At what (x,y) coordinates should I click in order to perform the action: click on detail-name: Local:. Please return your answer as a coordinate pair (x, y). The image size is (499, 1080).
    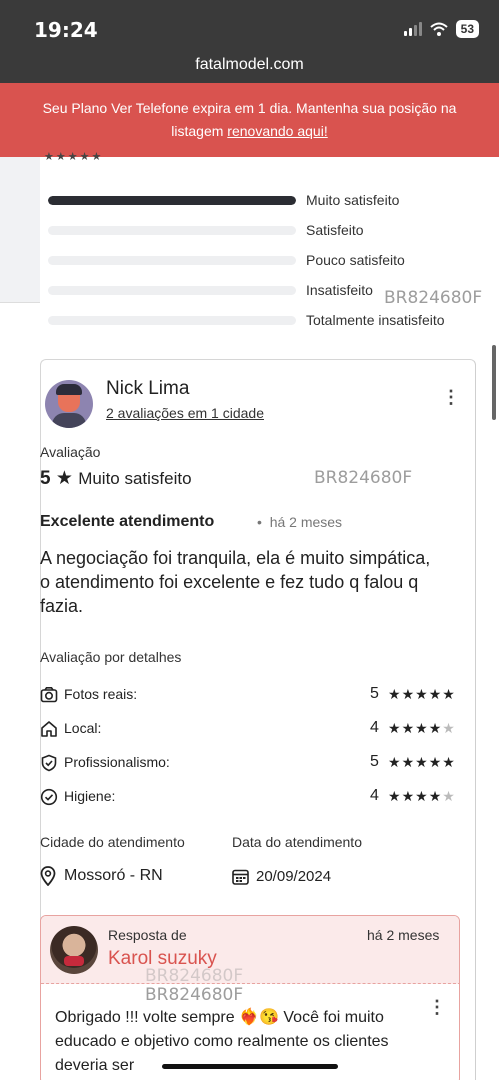
    Looking at the image, I should click on (83, 728).